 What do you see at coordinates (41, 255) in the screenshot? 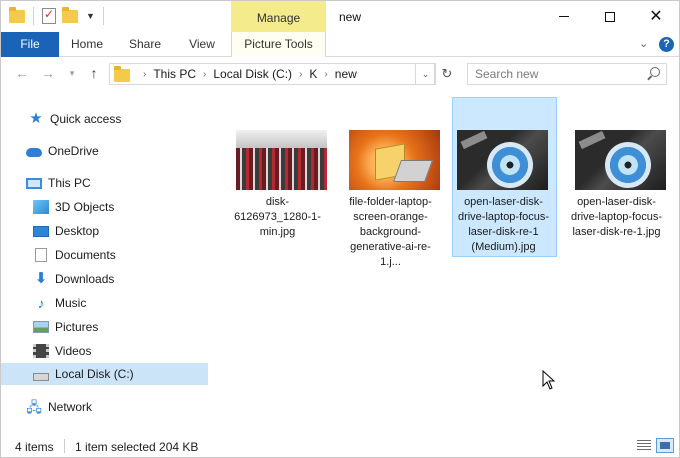
I see `document-icon` at bounding box center [41, 255].